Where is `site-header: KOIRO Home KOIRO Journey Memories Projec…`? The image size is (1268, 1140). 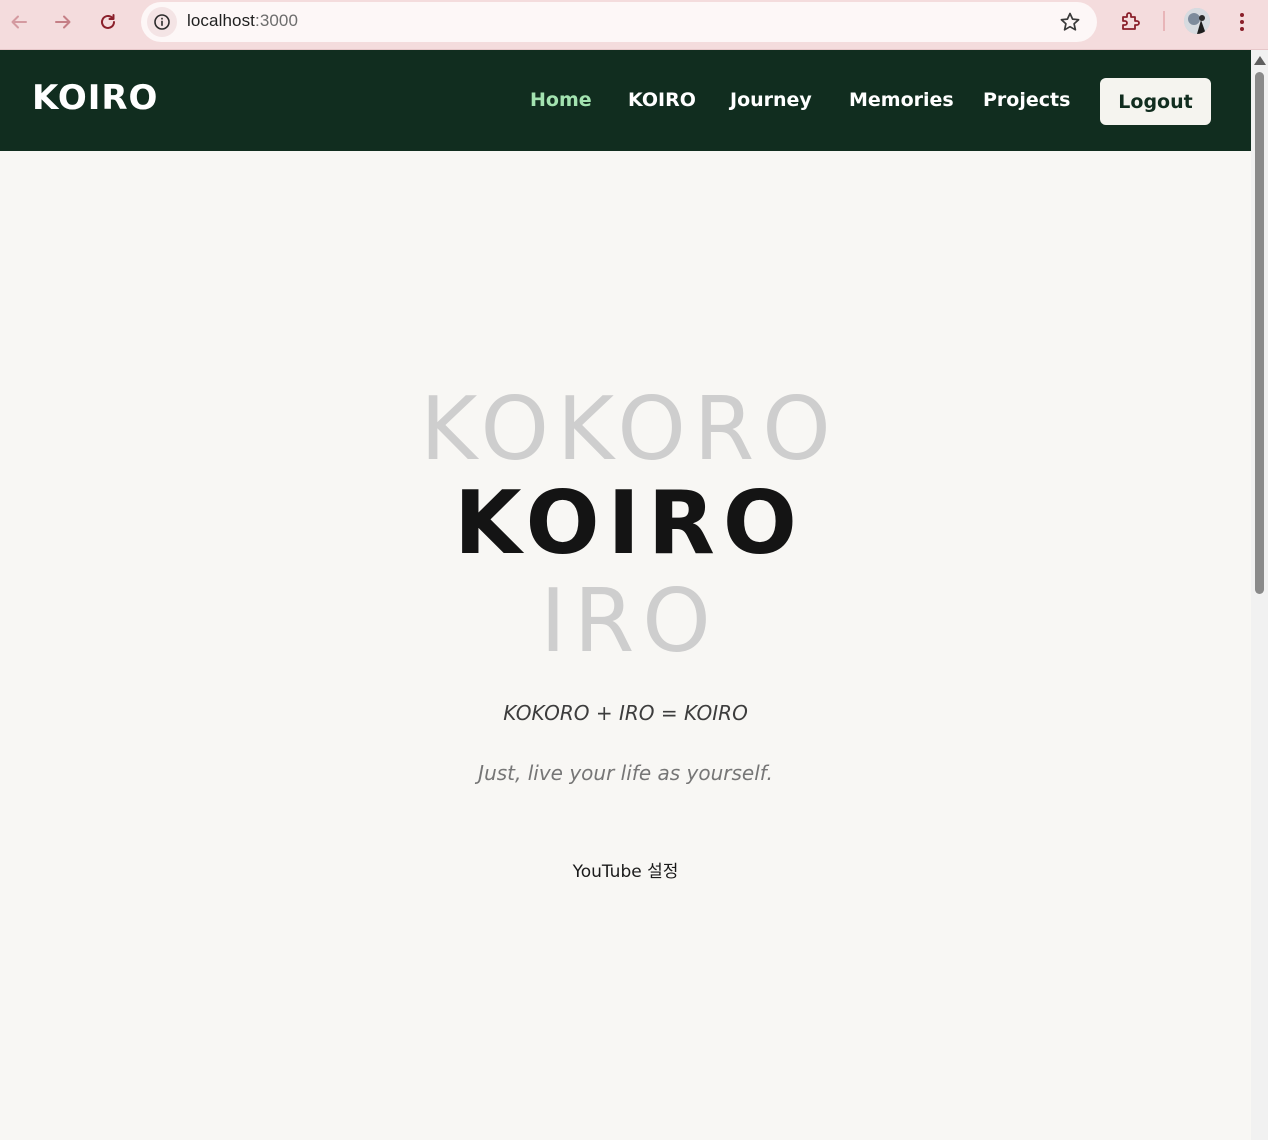
site-header: KOIRO Home KOIRO Journey Memories Projec… is located at coordinates (625, 100).